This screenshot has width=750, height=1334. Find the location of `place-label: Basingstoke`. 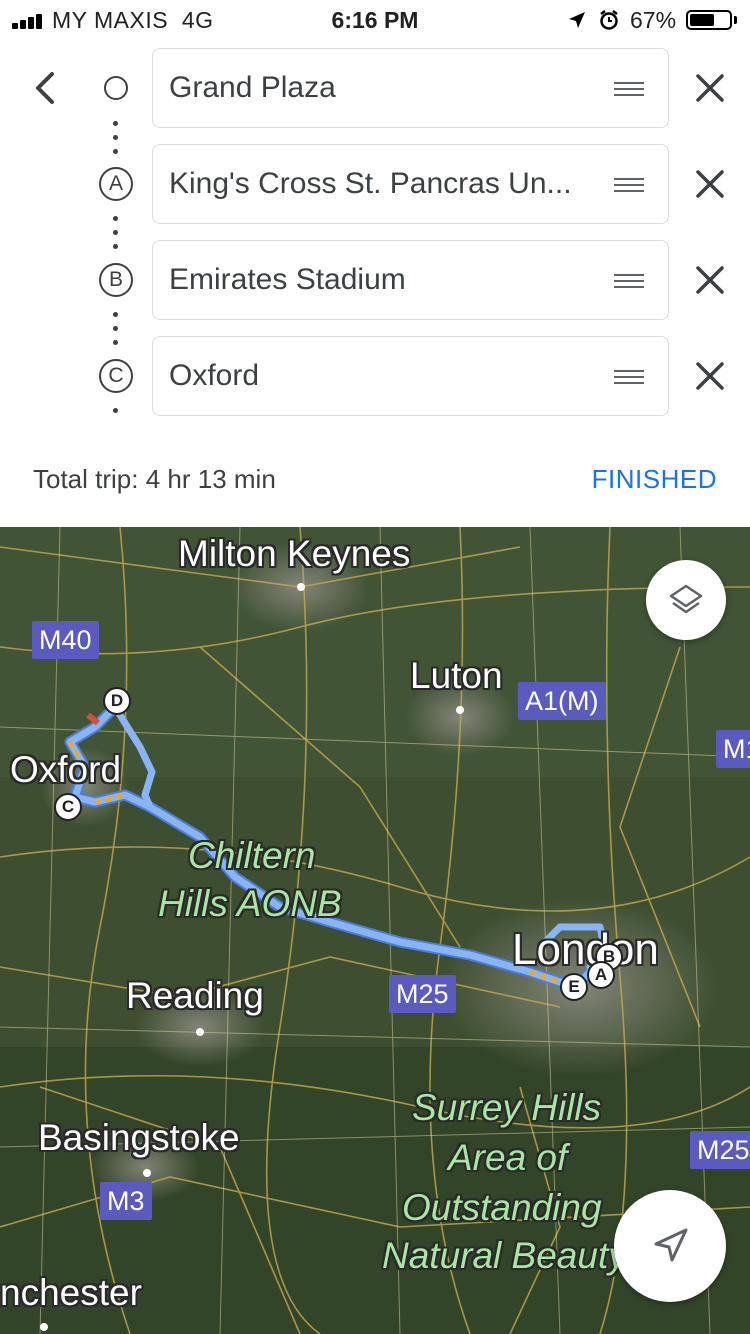

place-label: Basingstoke is located at coordinates (139, 1137).